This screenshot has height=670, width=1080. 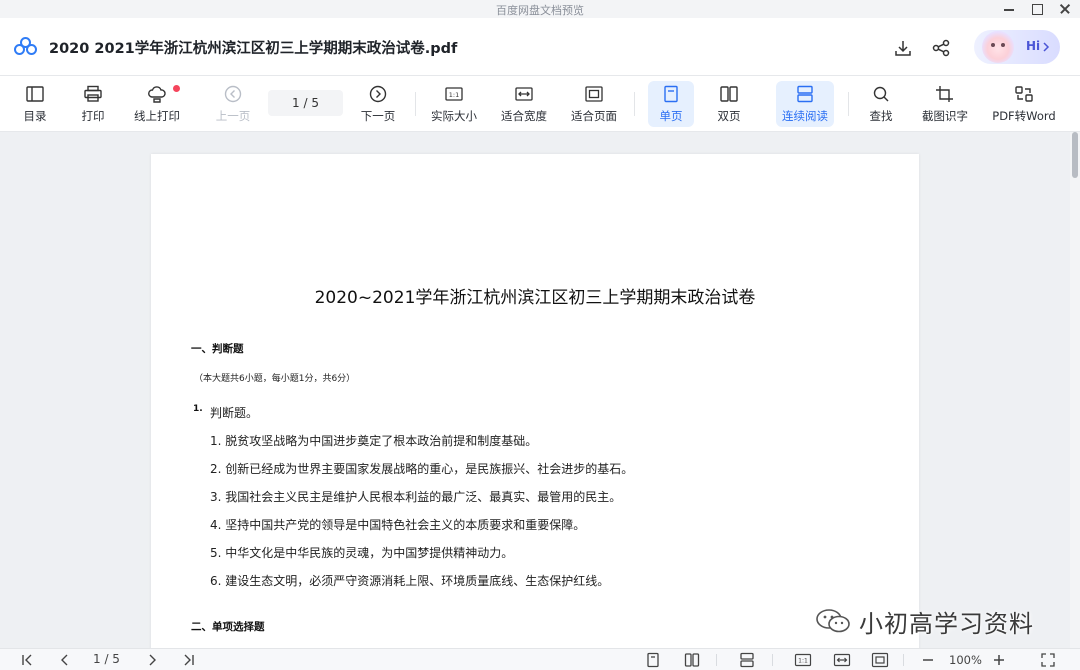 I want to click on watermark: 小初高学习资料, so click(x=924, y=621).